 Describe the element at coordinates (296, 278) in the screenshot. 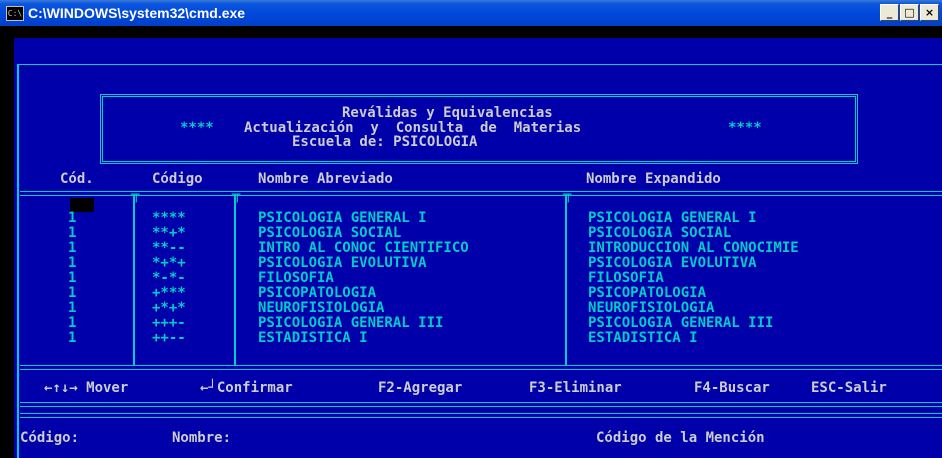

I see `cell-nombre-abreviado: FILOSOFIA` at that location.